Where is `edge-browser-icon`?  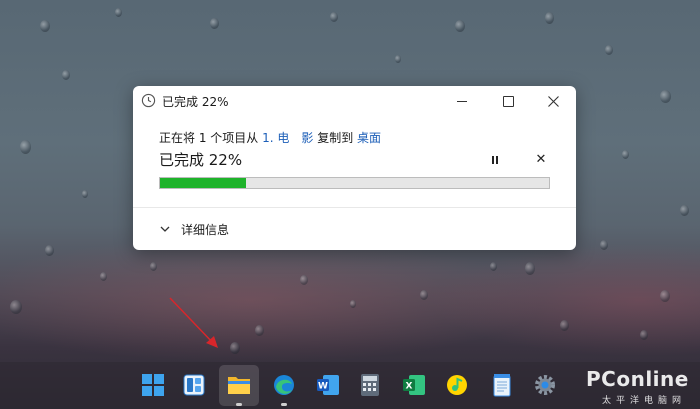
edge-browser-icon is located at coordinates (284, 385).